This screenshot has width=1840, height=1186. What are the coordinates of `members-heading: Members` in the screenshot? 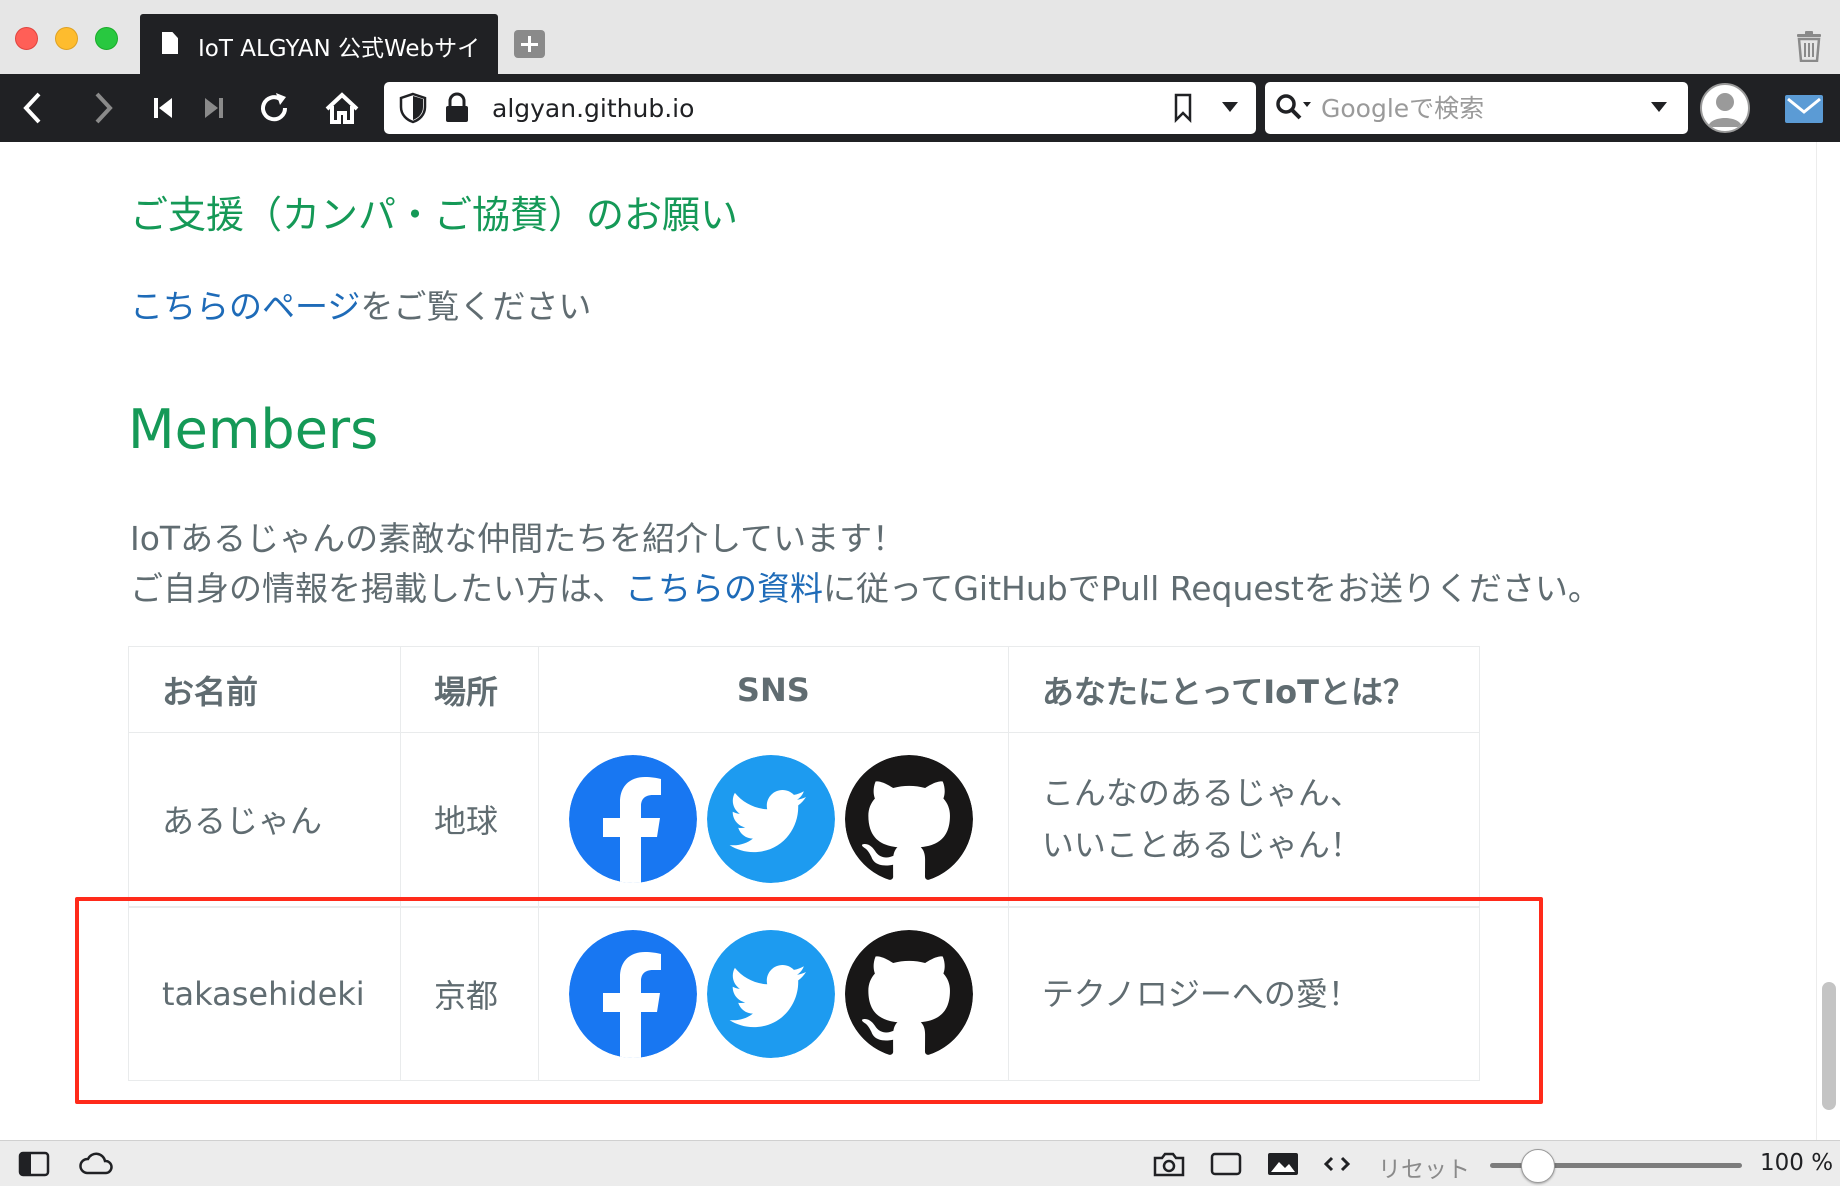 It's located at (253, 429).